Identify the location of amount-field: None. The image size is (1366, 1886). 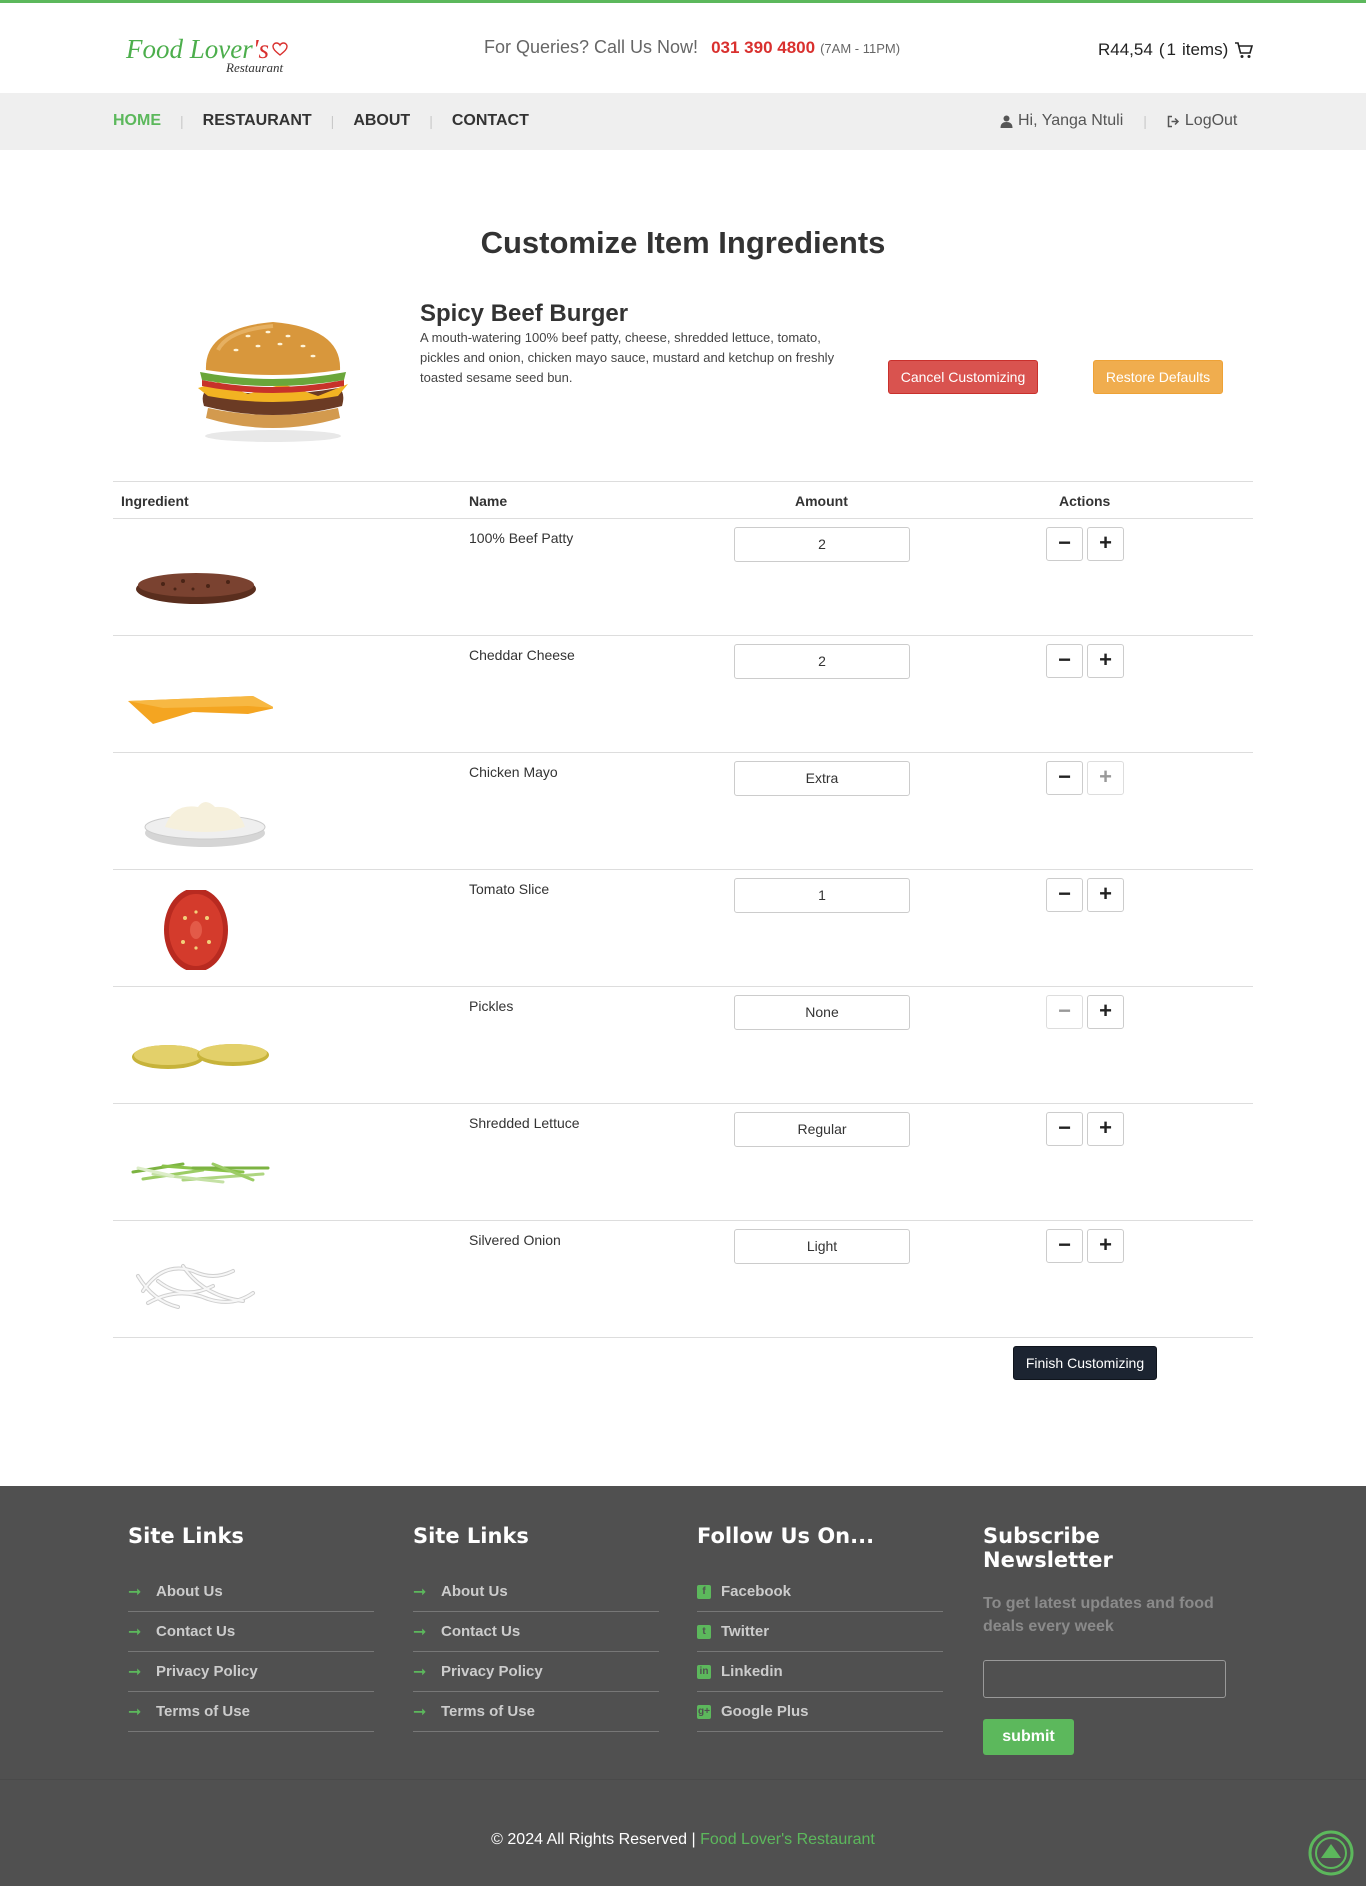
(822, 1012).